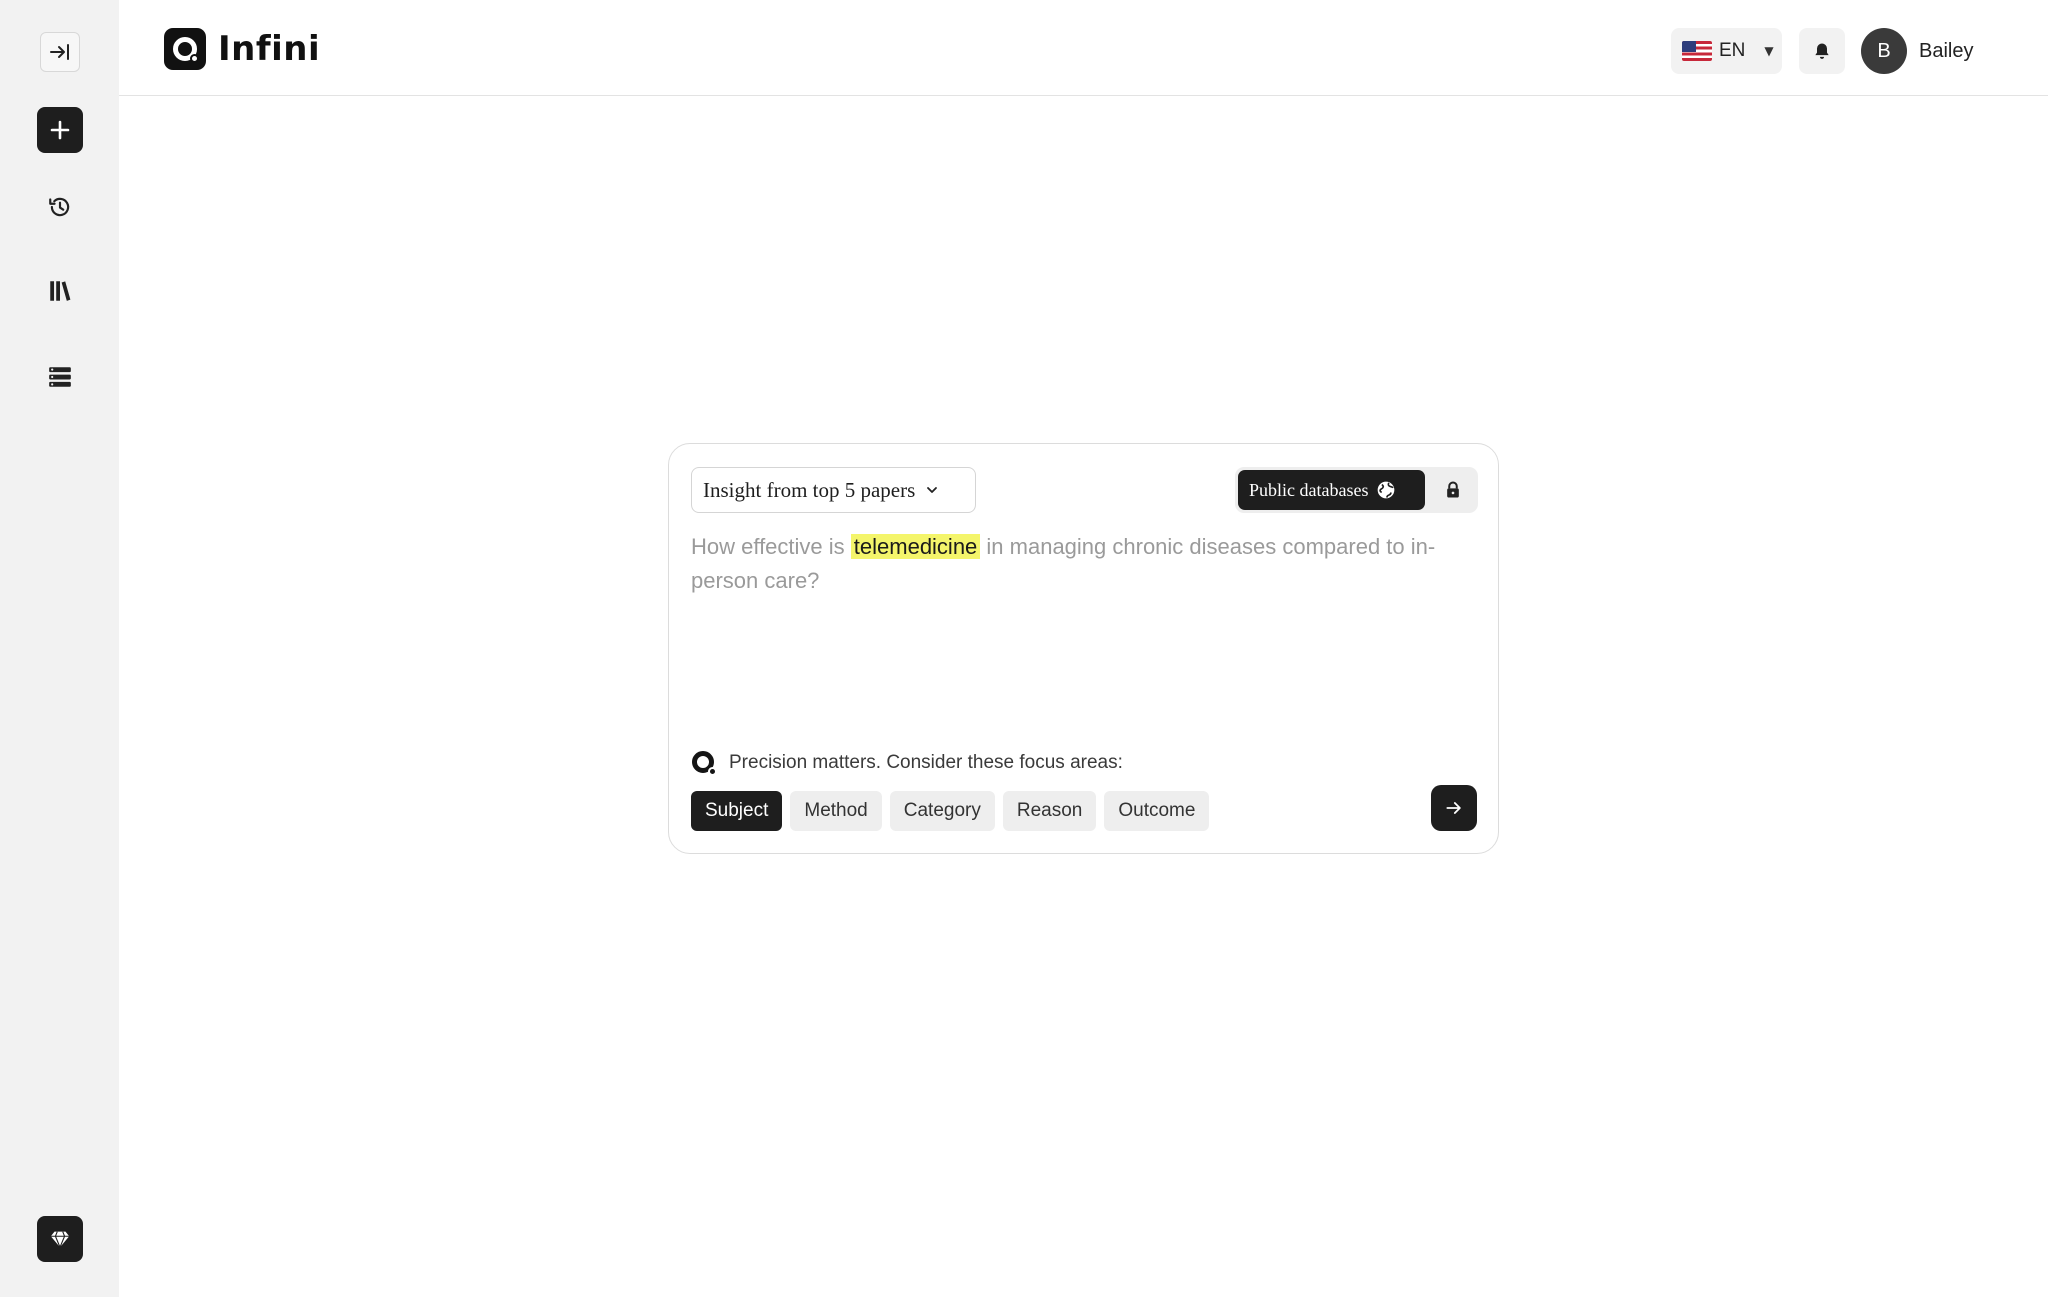 The width and height of the screenshot is (2048, 1297). What do you see at coordinates (915, 546) in the screenshot?
I see `query-highlight: telemedicine` at bounding box center [915, 546].